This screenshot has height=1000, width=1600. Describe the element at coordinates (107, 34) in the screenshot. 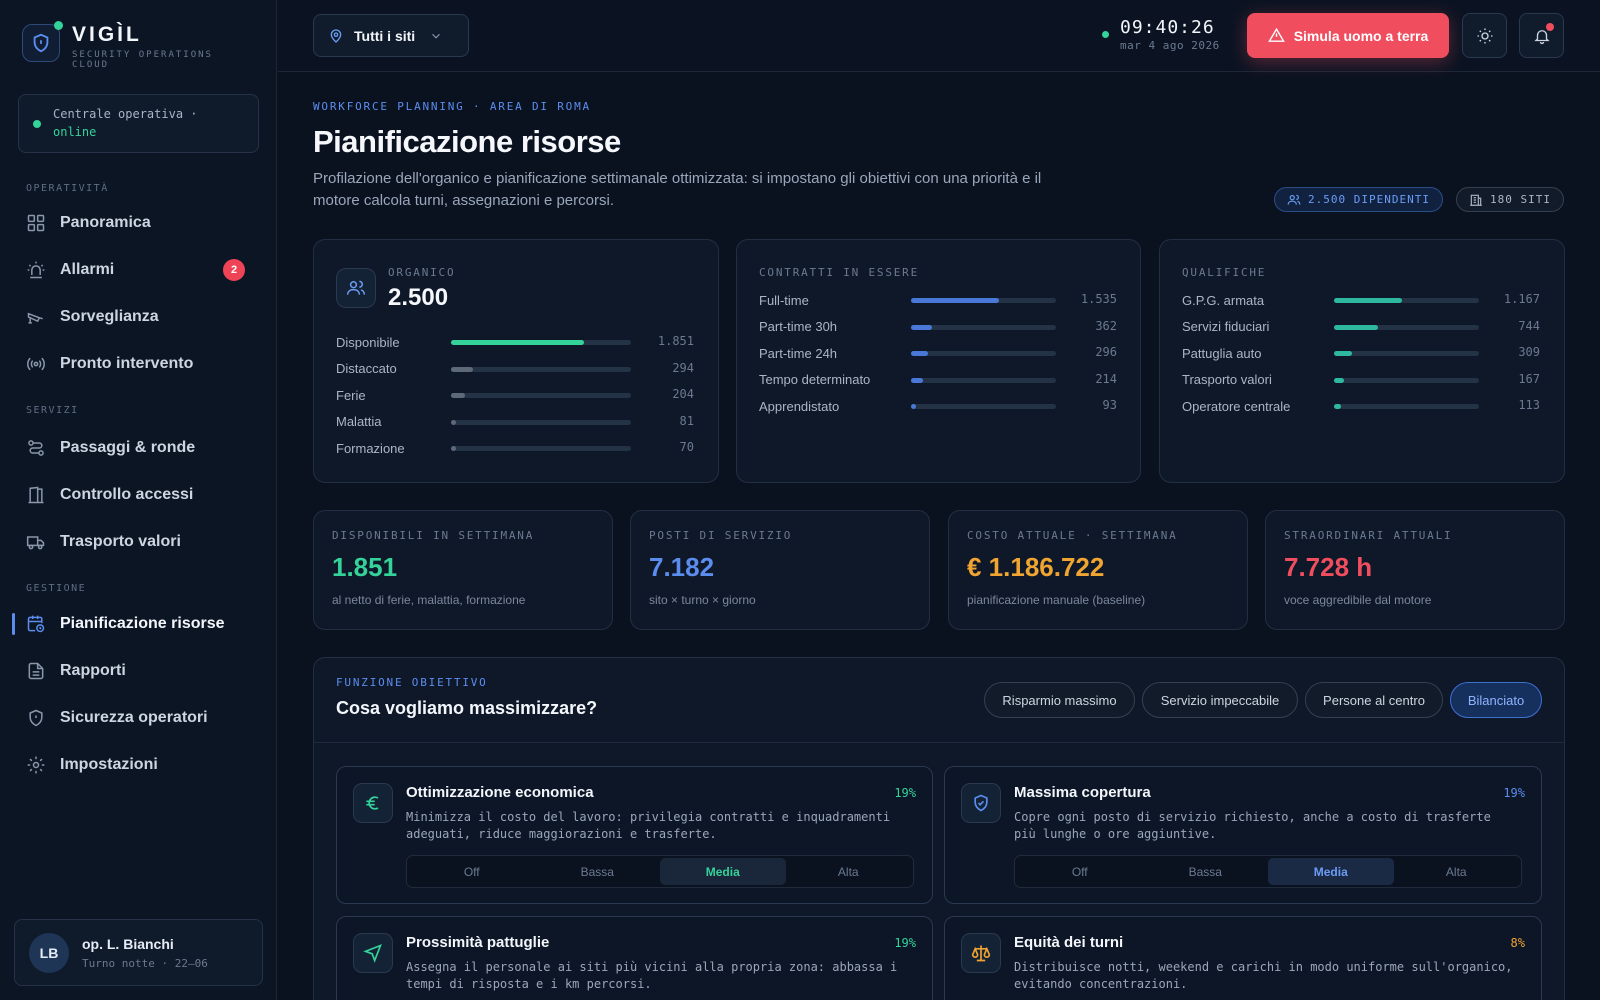

I see `brand-name: VIGÌL` at that location.